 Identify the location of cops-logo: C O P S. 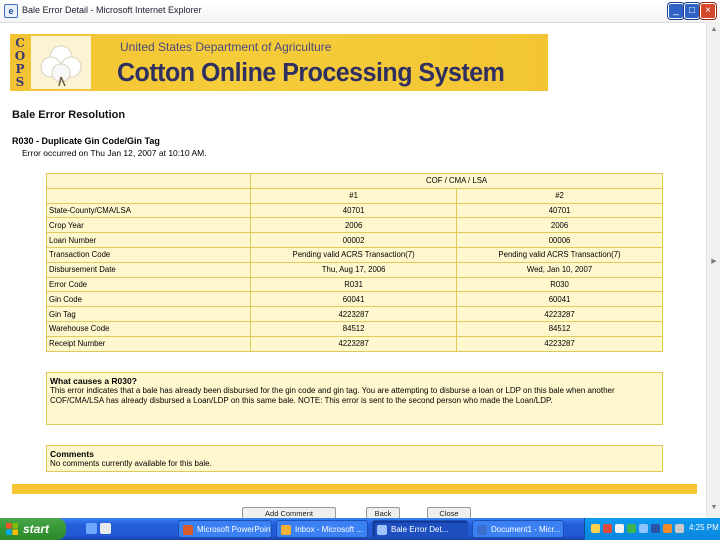
(20, 62).